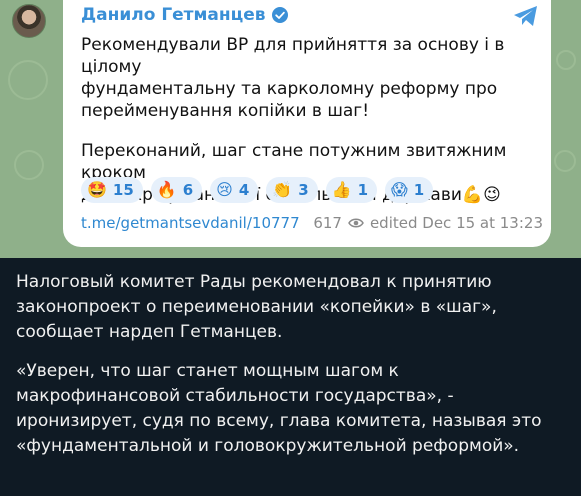 The height and width of the screenshot is (496, 581). Describe the element at coordinates (282, 189) in the screenshot. I see `clapping-hands-icon: 👏` at that location.